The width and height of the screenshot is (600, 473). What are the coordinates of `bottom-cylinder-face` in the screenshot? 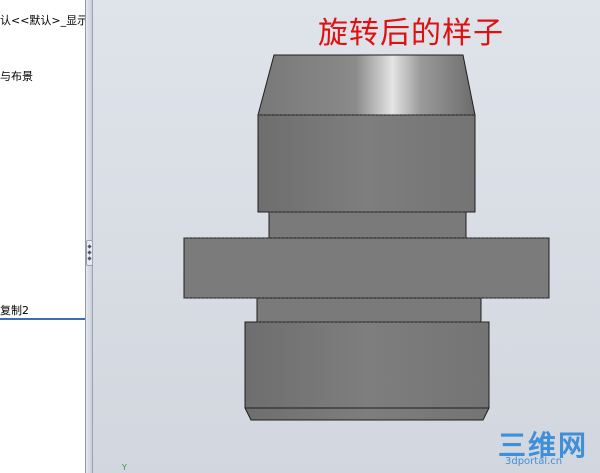 It's located at (367, 371).